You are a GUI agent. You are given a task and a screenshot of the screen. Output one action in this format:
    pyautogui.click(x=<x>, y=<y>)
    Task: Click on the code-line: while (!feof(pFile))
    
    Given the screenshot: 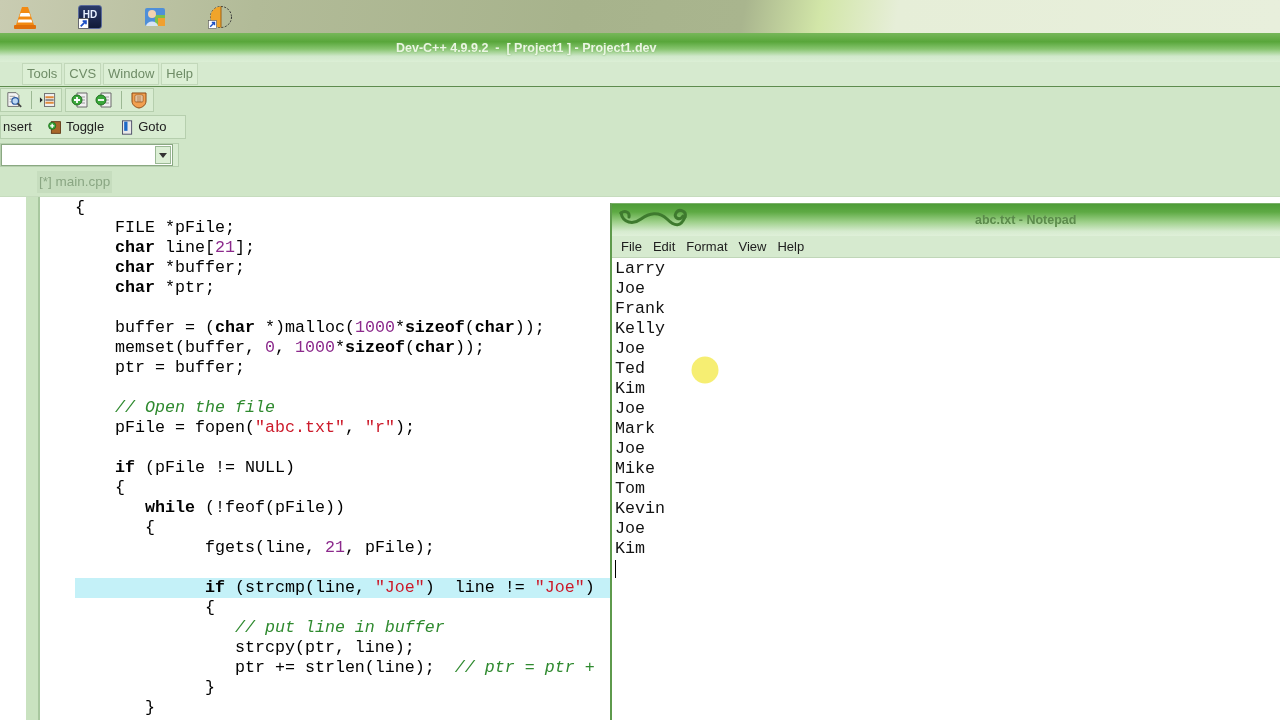 What is the action you would take?
    pyautogui.click(x=244, y=508)
    